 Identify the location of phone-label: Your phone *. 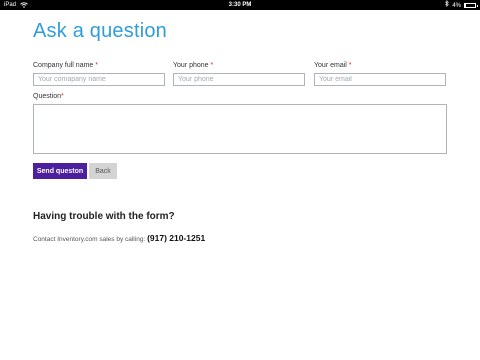
(193, 65).